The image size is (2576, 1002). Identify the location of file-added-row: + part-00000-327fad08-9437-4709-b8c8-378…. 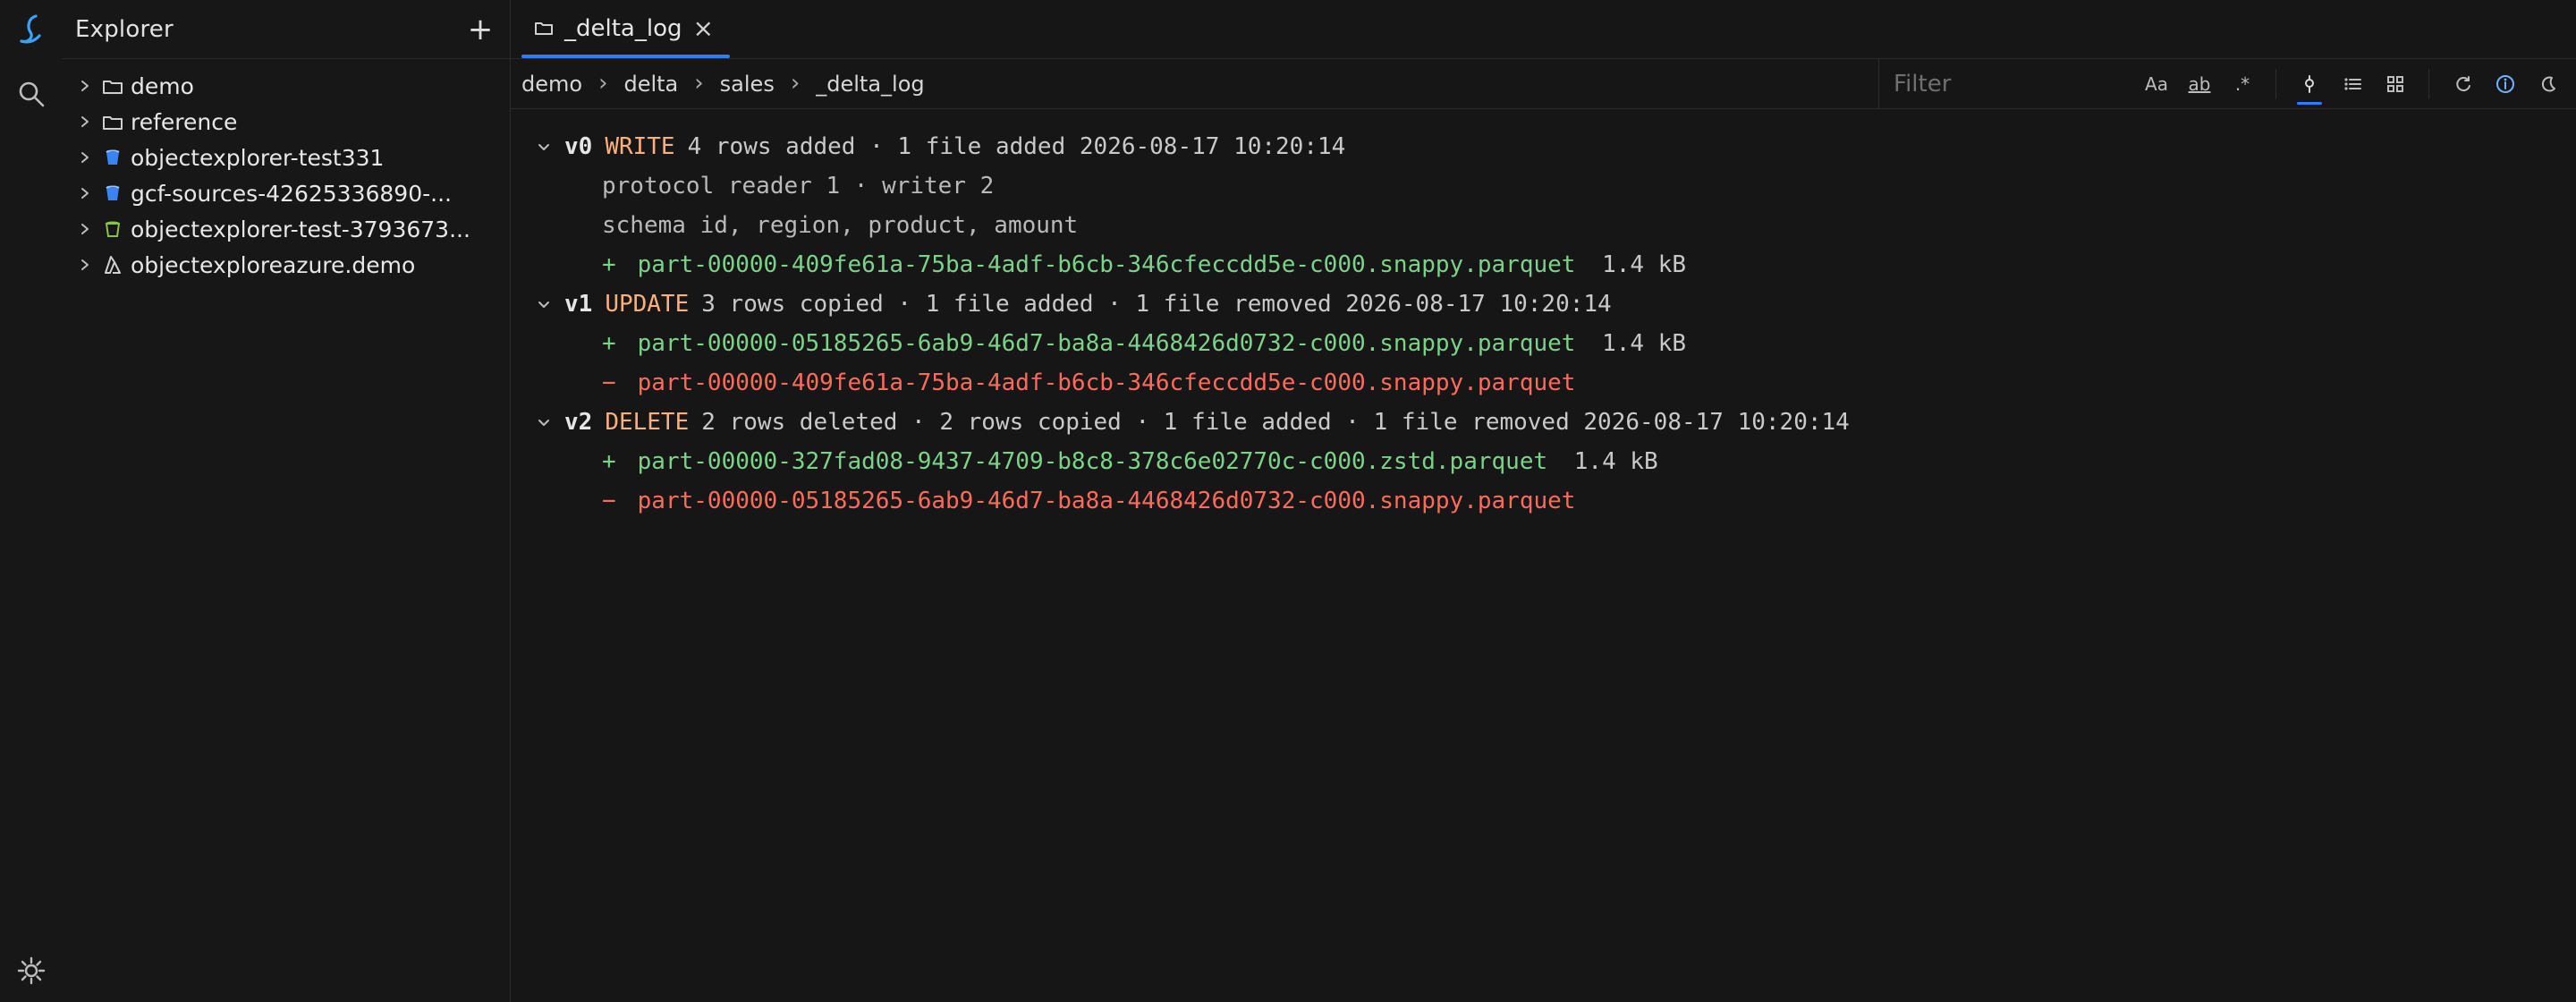
(1554, 461).